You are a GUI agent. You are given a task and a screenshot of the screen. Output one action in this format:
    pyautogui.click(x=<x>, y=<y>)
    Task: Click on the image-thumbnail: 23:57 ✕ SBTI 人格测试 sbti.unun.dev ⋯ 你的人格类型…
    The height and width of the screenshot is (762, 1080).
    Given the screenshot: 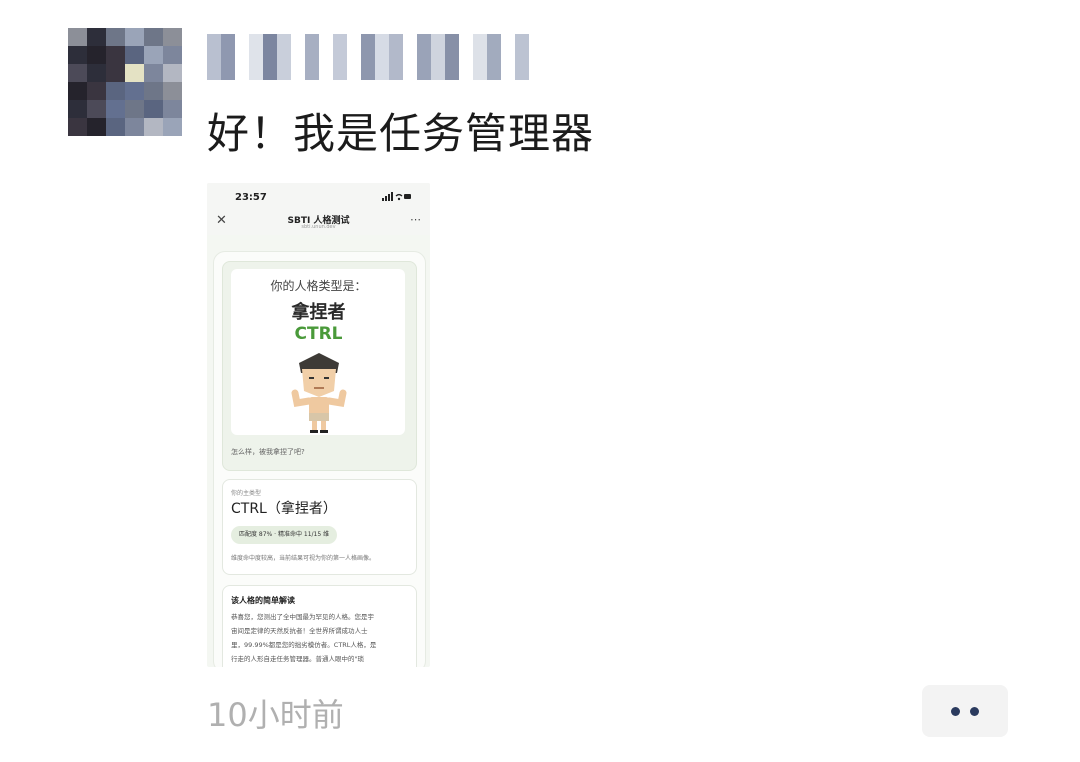 What is the action you would take?
    pyautogui.click(x=318, y=425)
    